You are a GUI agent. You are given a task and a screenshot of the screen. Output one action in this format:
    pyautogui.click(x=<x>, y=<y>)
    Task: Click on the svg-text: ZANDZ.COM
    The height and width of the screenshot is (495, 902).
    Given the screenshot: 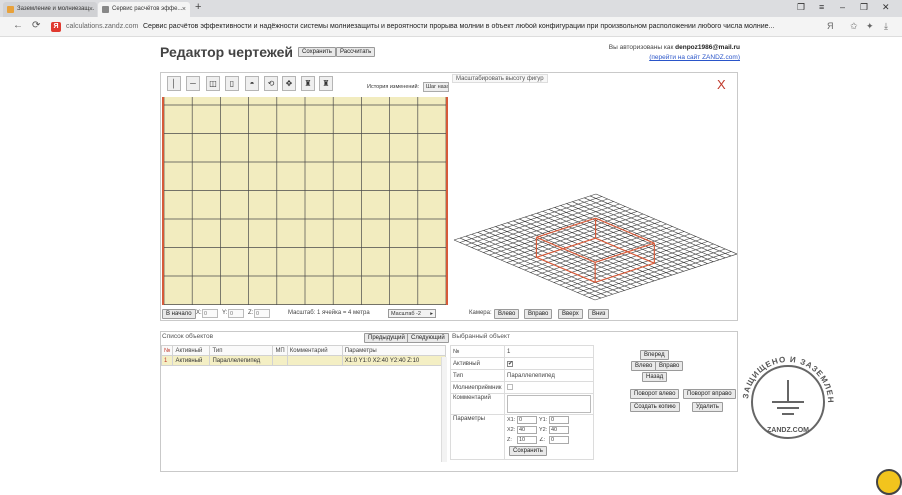 What is the action you would take?
    pyautogui.click(x=788, y=430)
    